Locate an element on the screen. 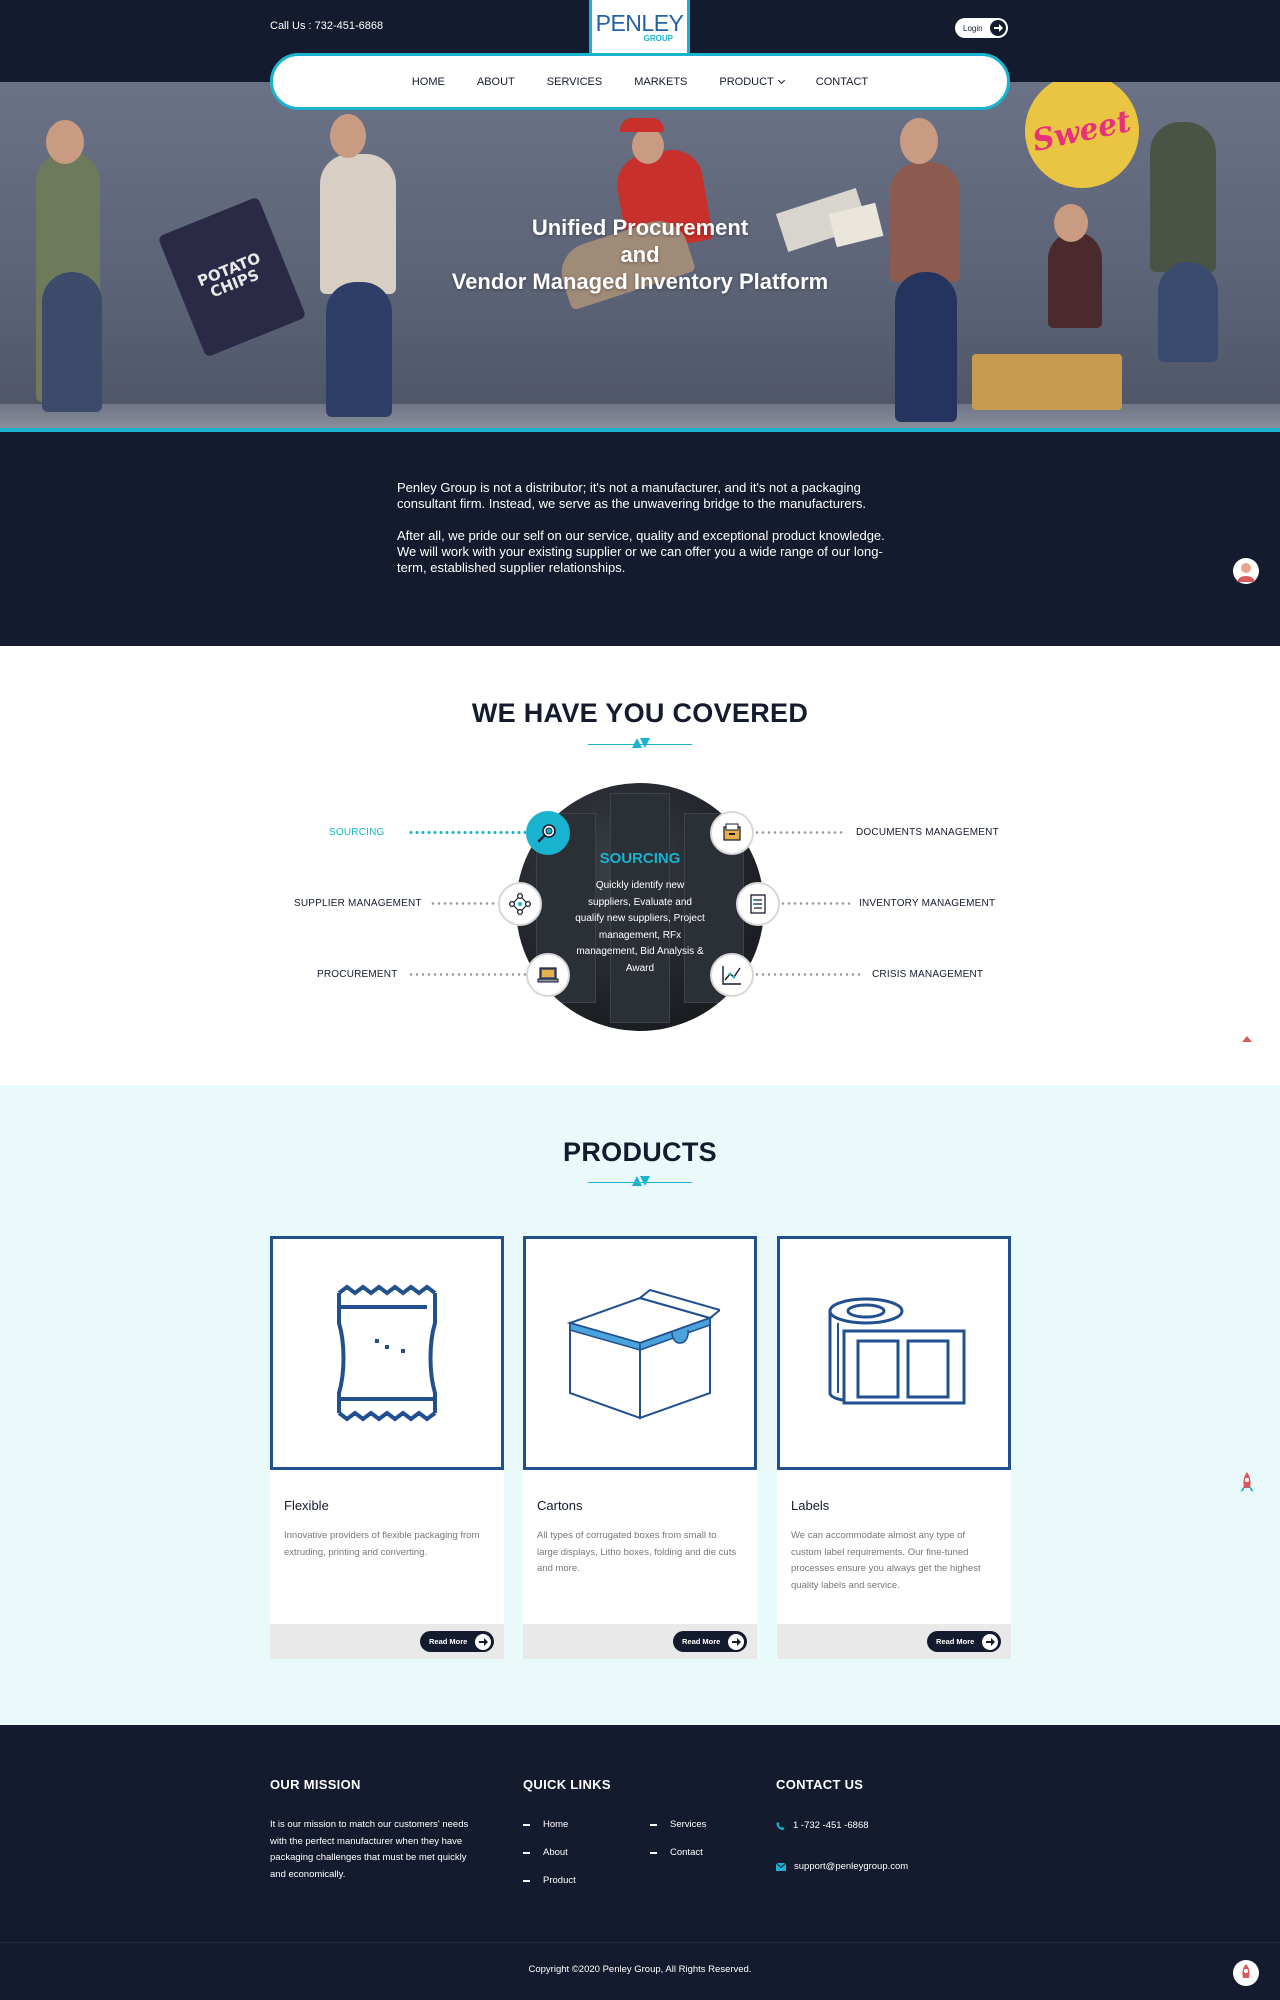 The width and height of the screenshot is (1280, 2000). service-documents-management: DOCUMENTS MANAGEMENT is located at coordinates (927, 832).